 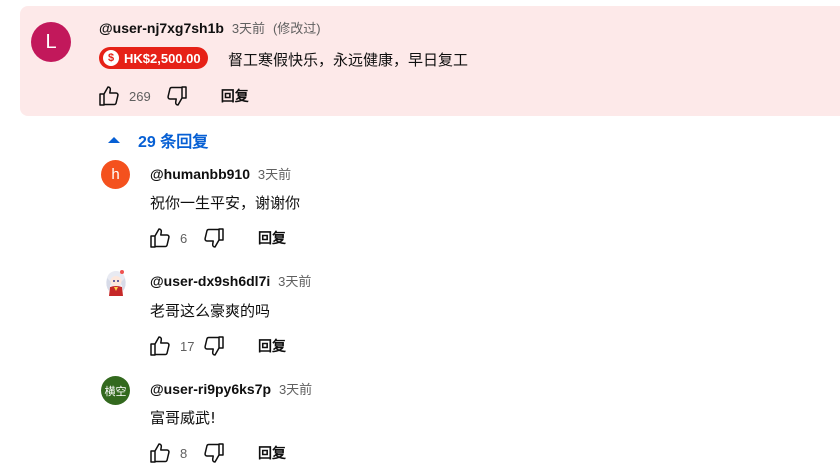 What do you see at coordinates (51, 42) in the screenshot?
I see `avatar: L` at bounding box center [51, 42].